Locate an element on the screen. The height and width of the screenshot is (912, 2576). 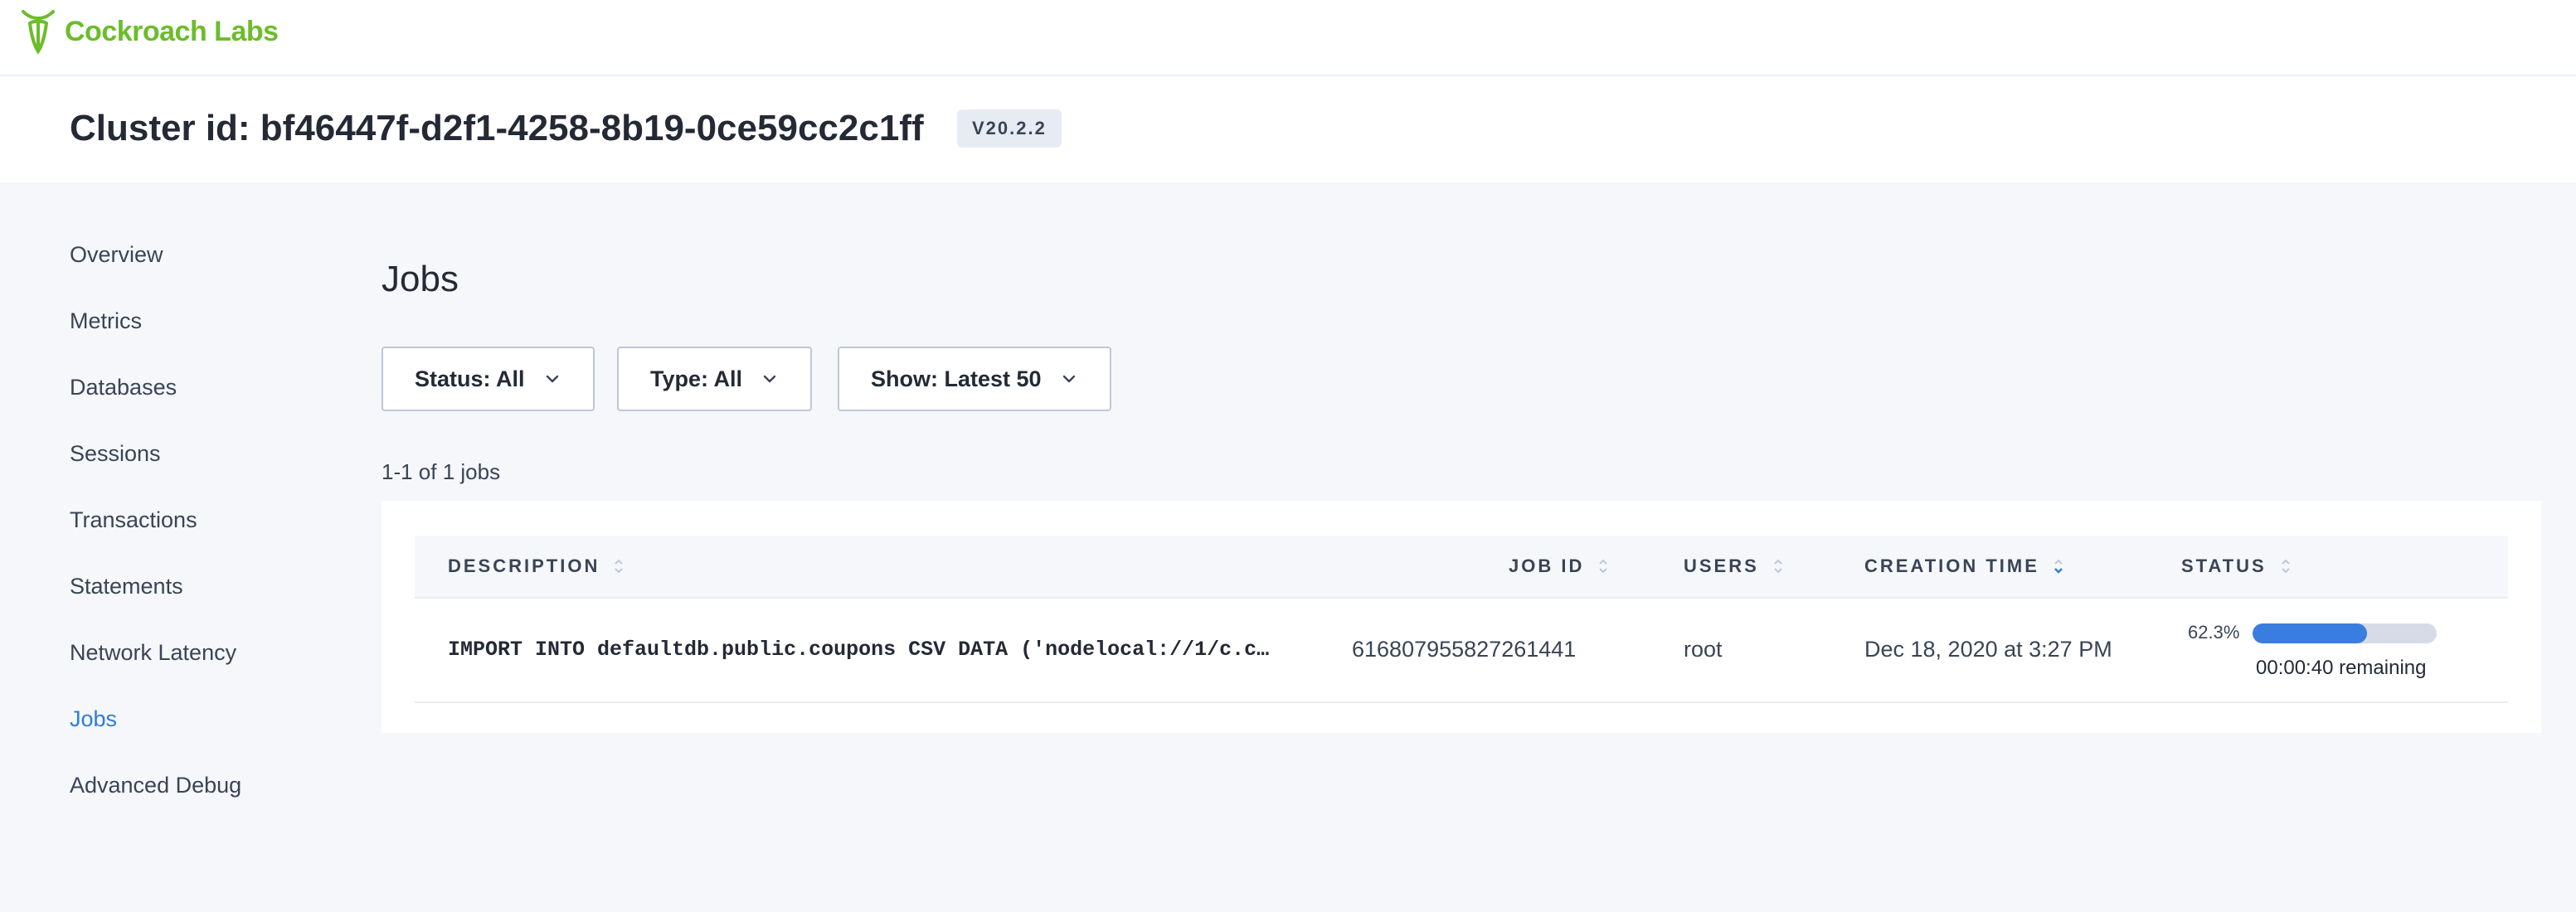
progress-bar-fill is located at coordinates (2310, 633).